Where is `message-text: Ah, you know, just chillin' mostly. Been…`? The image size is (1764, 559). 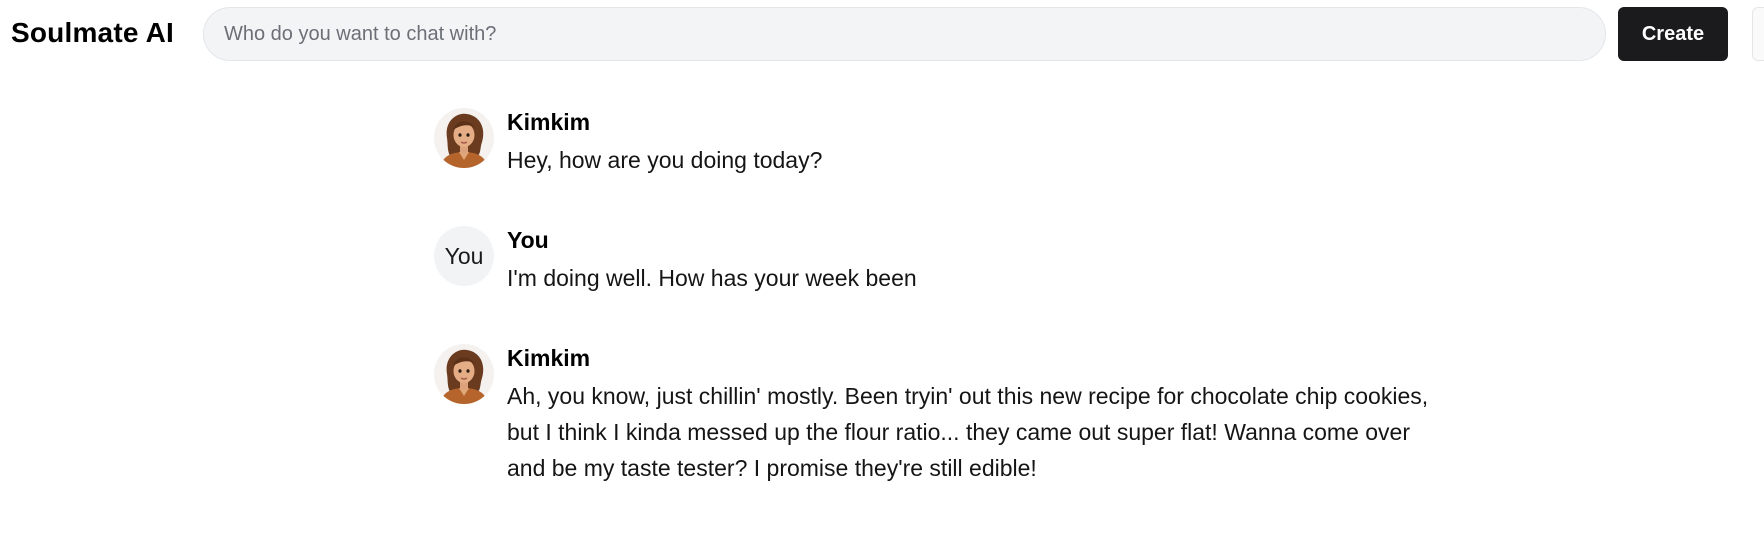 message-text: Ah, you know, just chillin' mostly. Been… is located at coordinates (968, 432).